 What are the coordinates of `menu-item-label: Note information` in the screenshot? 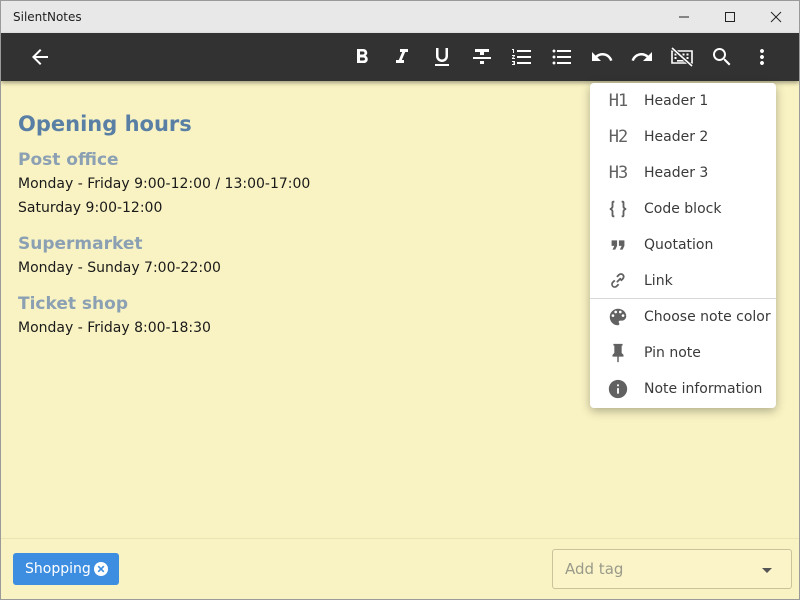 It's located at (703, 389).